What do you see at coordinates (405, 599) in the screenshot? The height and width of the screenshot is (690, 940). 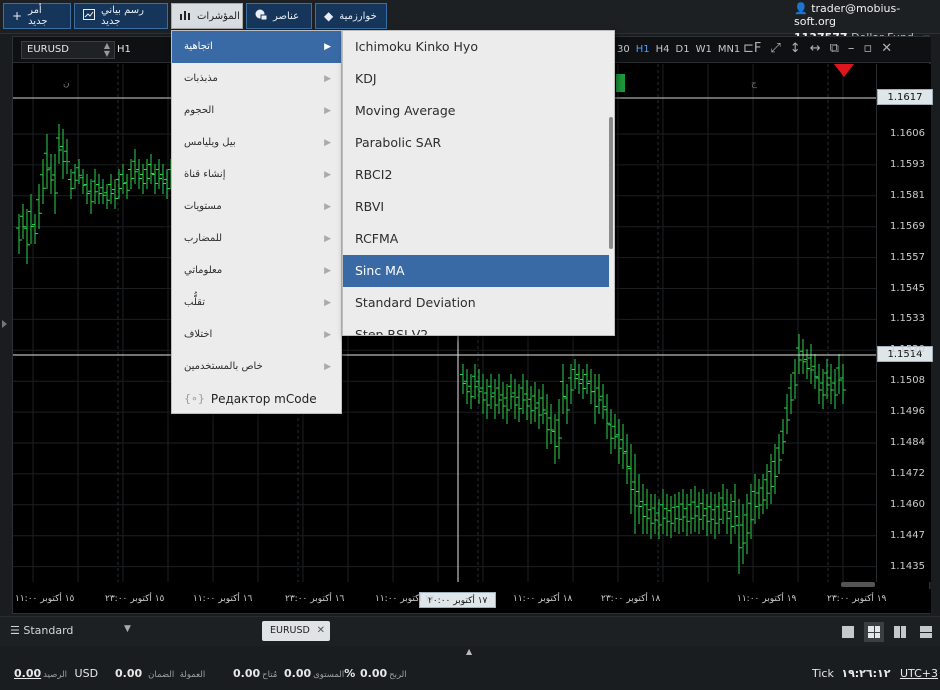 I see `time-tick: ١٧ أكتوبر ١١:٠٠` at bounding box center [405, 599].